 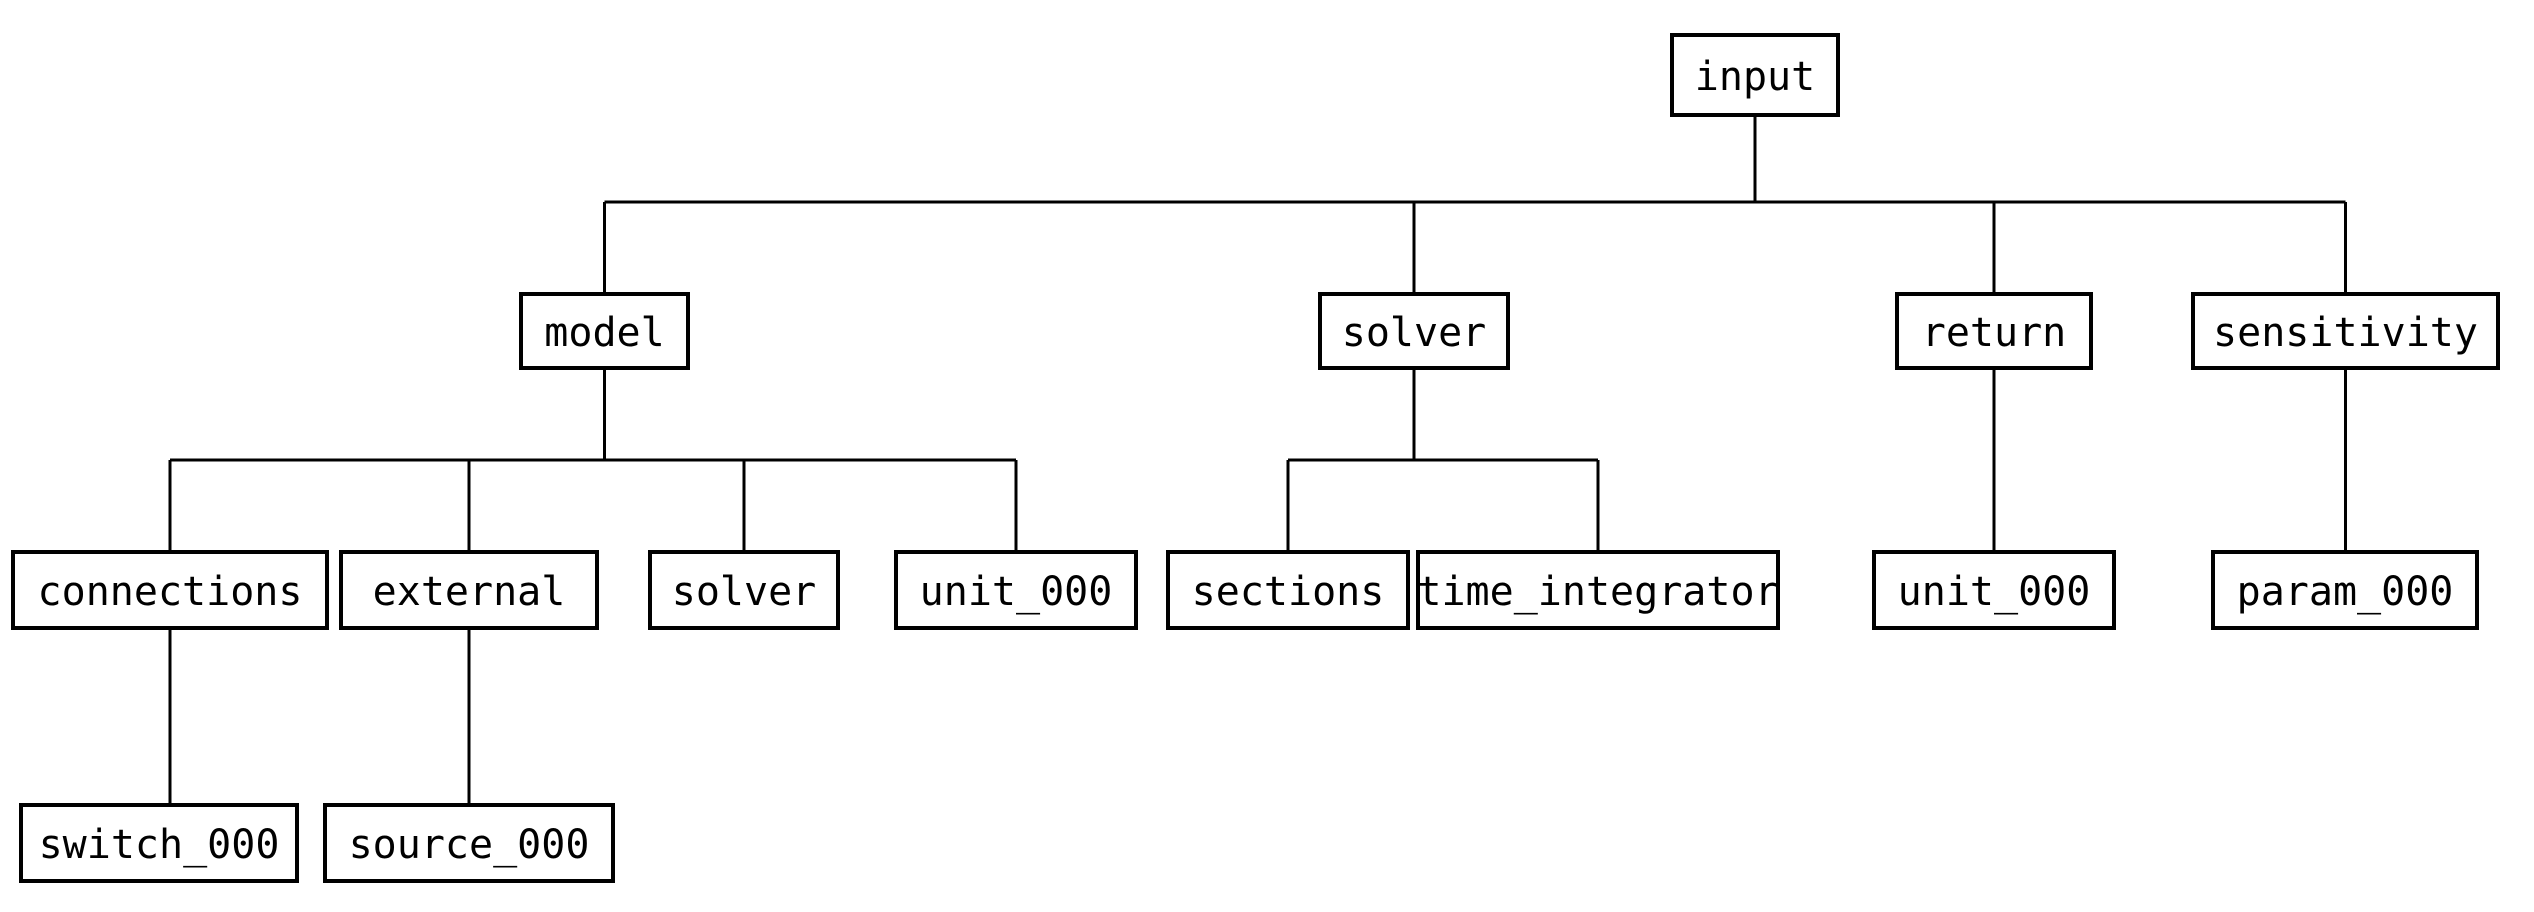 I want to click on node-label-source_000: source_000, so click(x=469, y=845).